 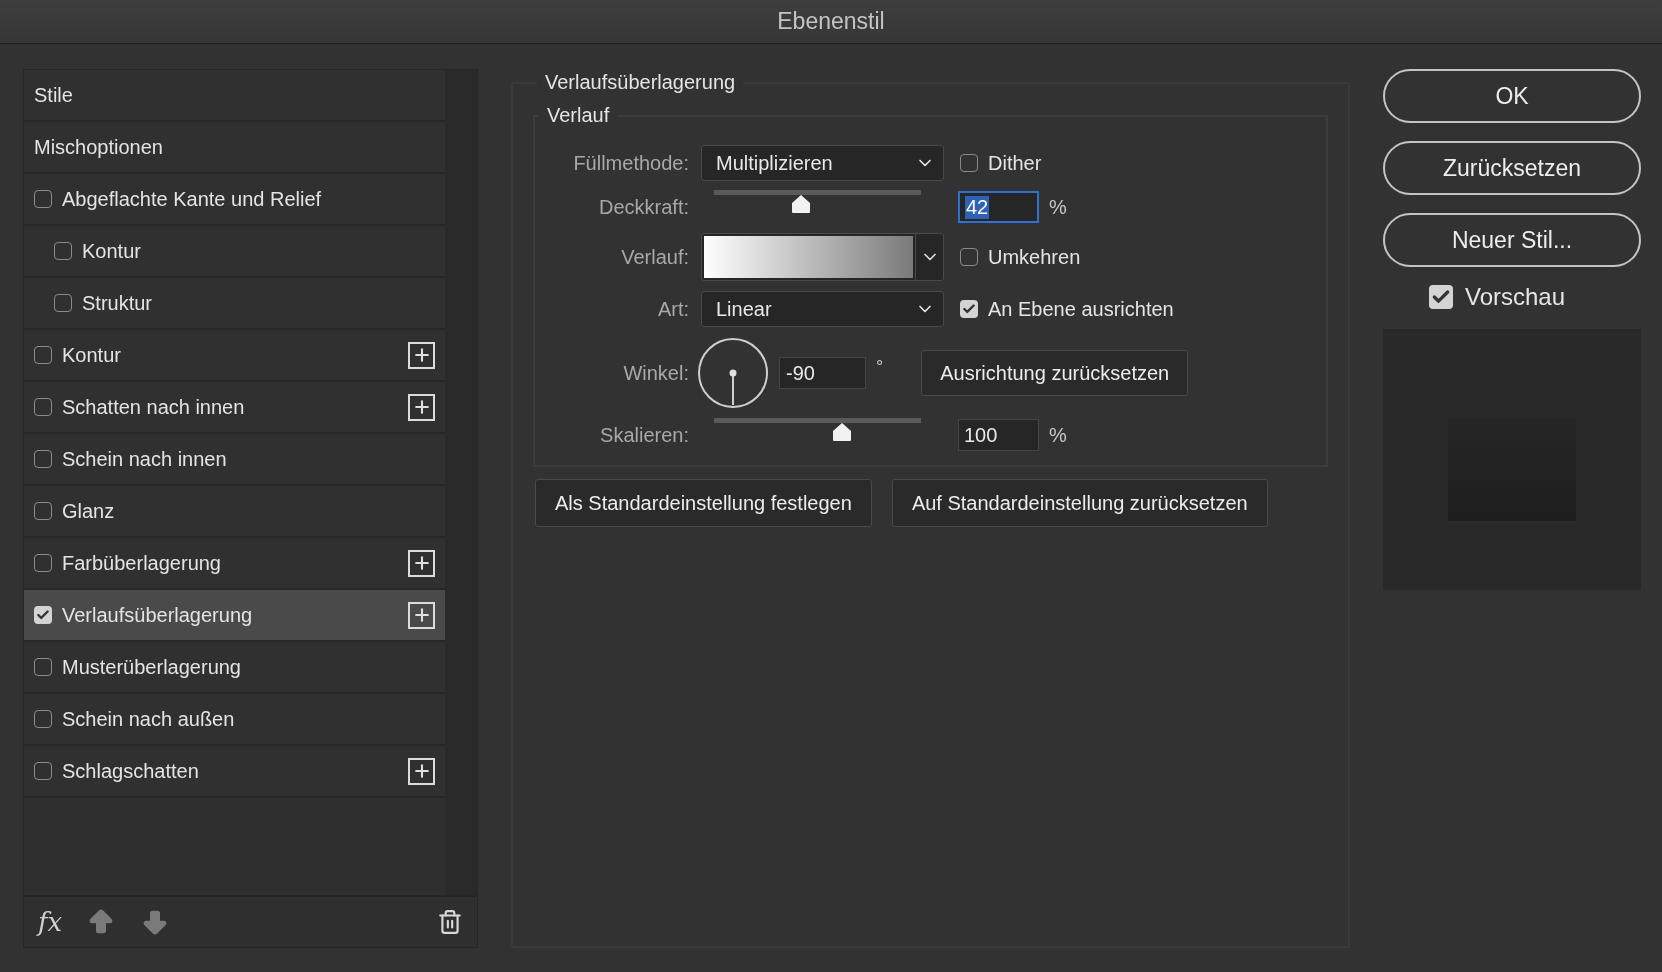 What do you see at coordinates (89, 511) in the screenshot?
I see `style-label: Glanz` at bounding box center [89, 511].